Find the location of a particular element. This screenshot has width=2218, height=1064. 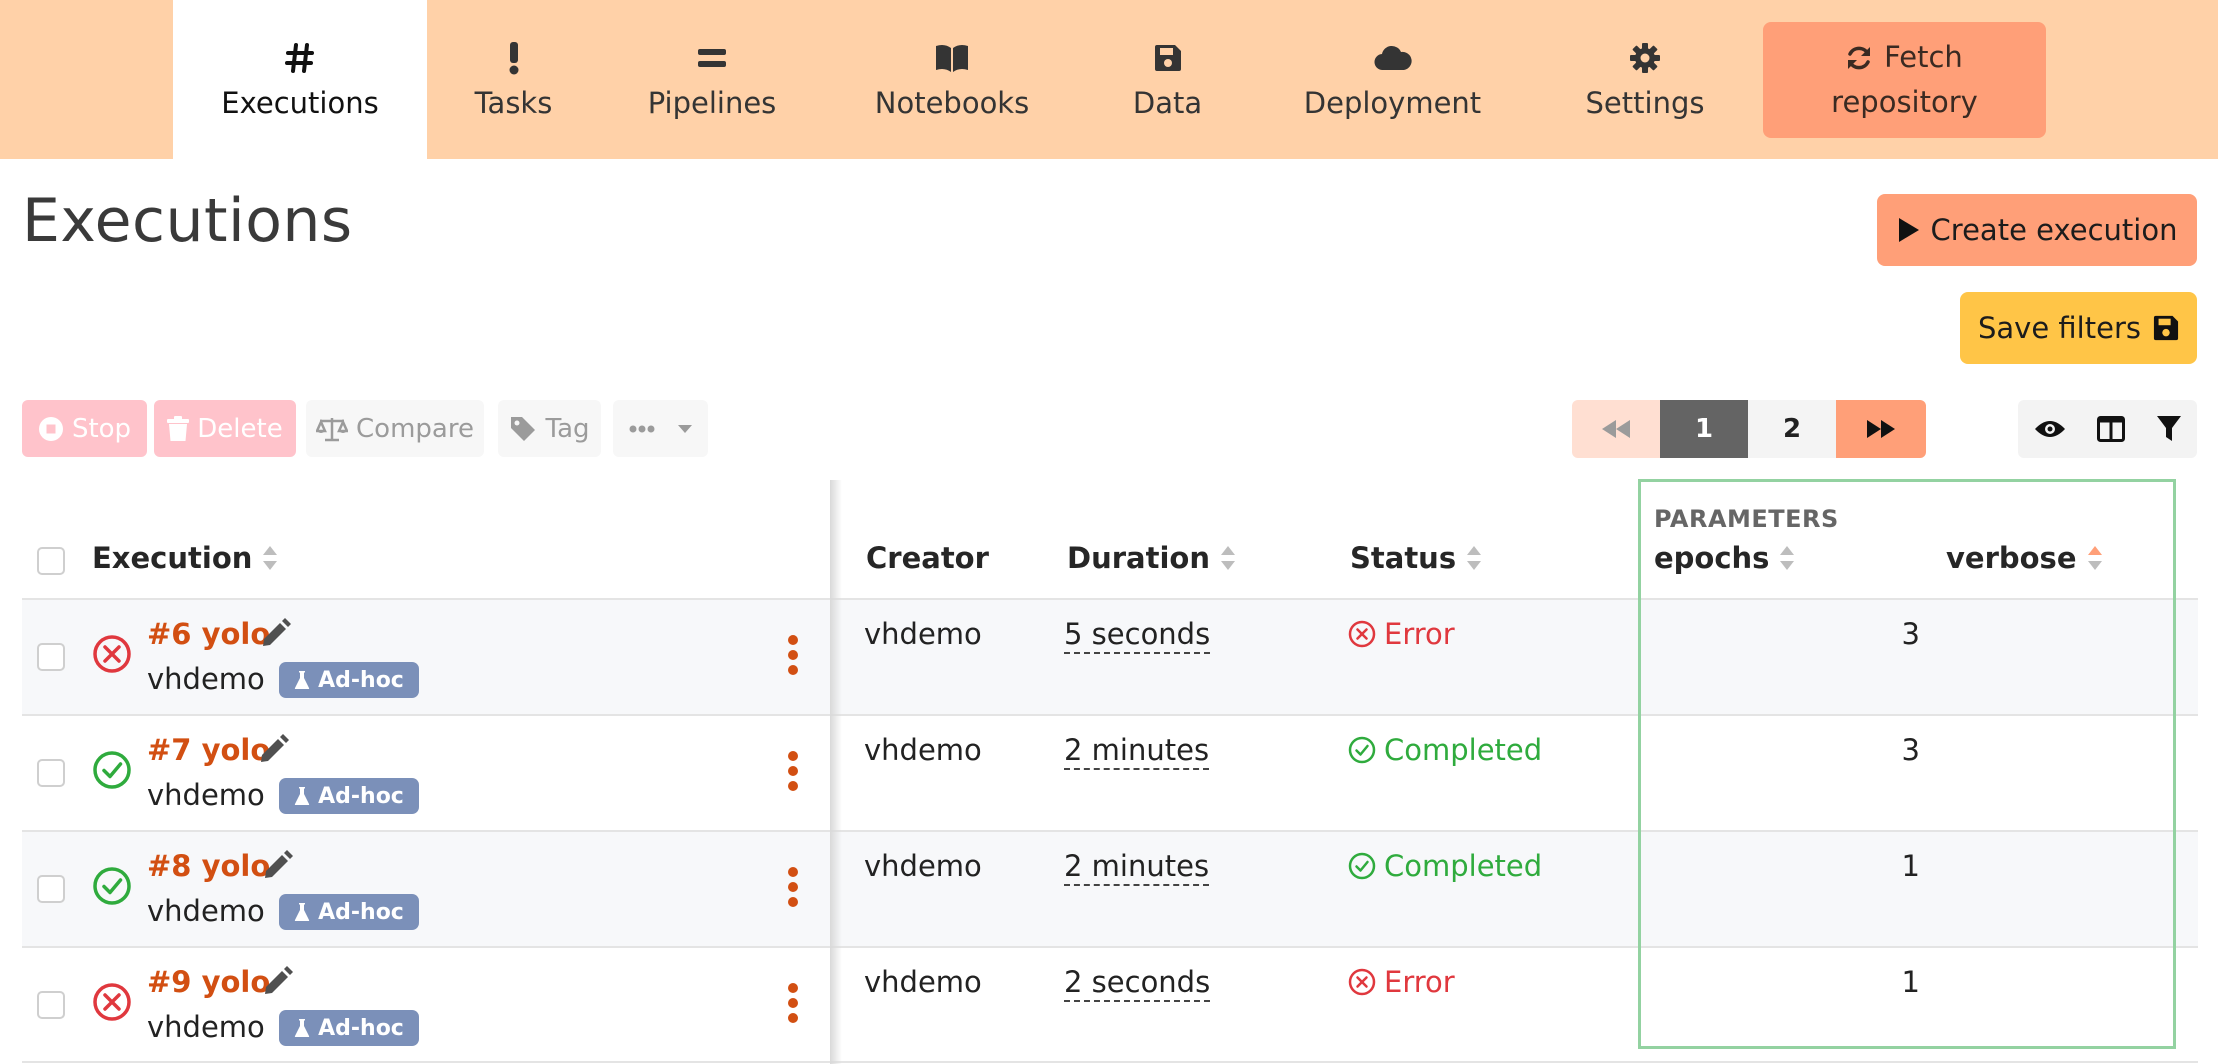

column-label-execution: Execution is located at coordinates (172, 558).